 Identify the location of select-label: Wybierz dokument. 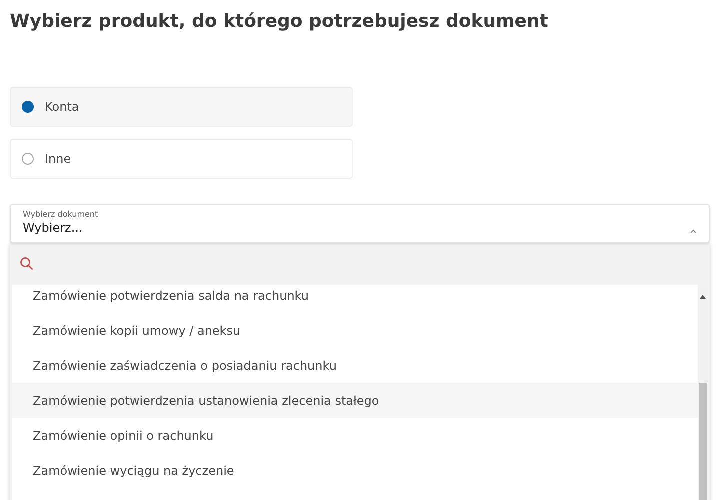
(61, 215).